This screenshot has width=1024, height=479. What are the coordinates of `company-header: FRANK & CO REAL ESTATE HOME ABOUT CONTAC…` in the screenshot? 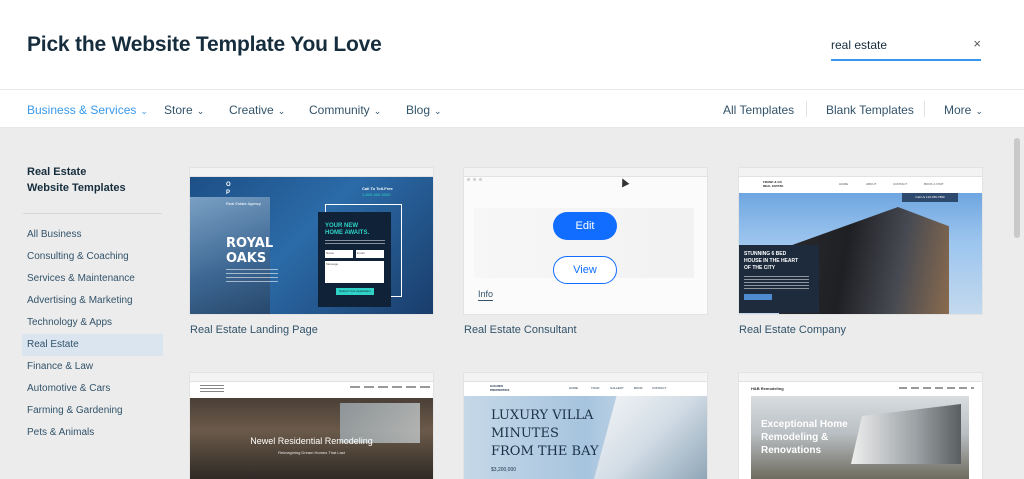 It's located at (860, 185).